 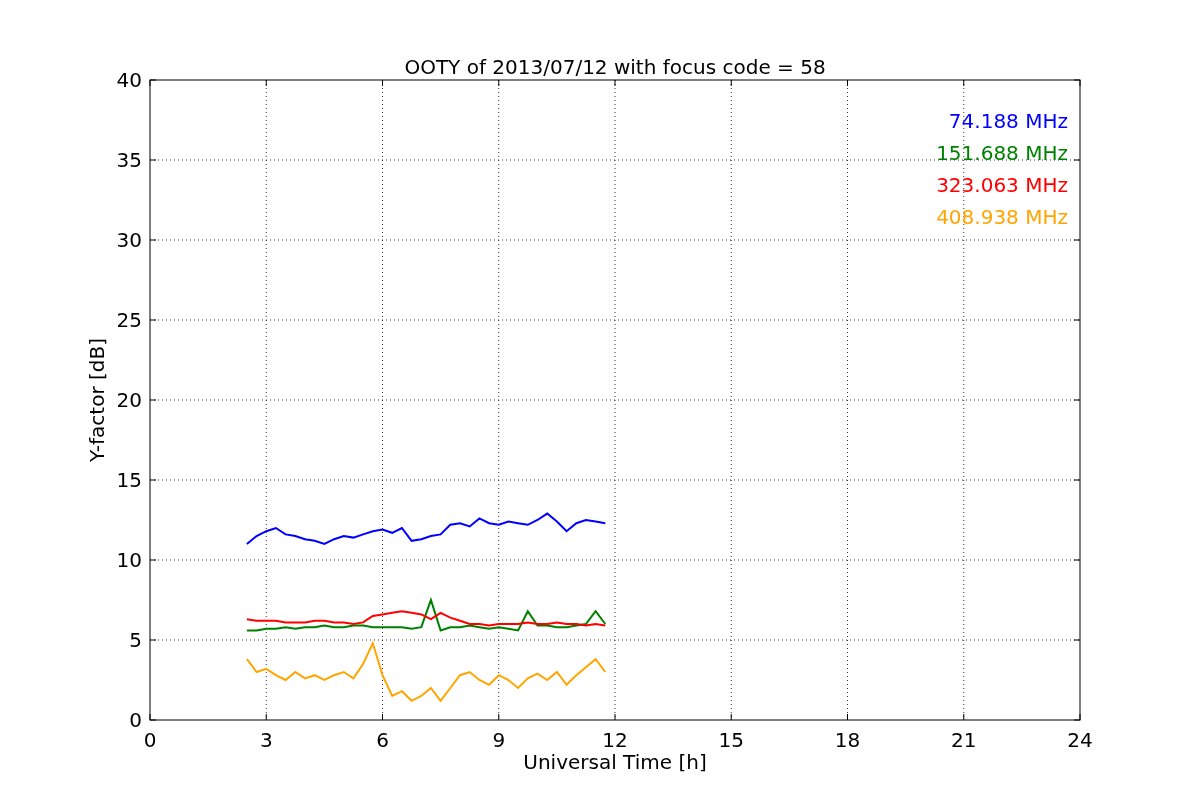 What do you see at coordinates (129, 480) in the screenshot?
I see `y-tick-label: 15` at bounding box center [129, 480].